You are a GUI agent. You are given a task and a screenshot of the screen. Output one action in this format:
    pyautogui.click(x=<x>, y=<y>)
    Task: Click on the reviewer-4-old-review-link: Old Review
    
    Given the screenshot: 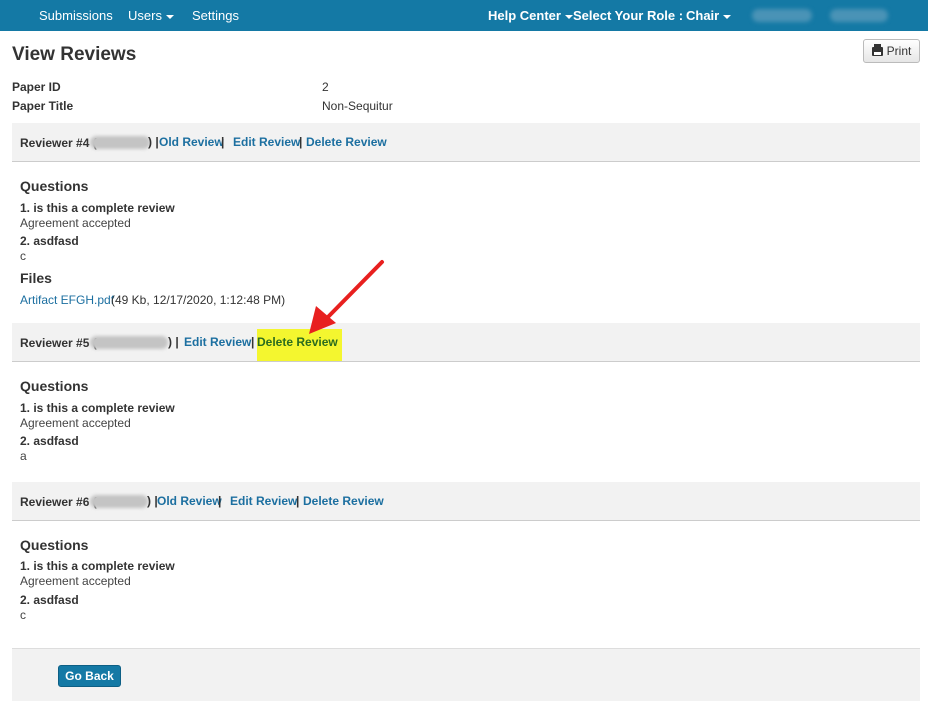 What is the action you would take?
    pyautogui.click(x=191, y=142)
    